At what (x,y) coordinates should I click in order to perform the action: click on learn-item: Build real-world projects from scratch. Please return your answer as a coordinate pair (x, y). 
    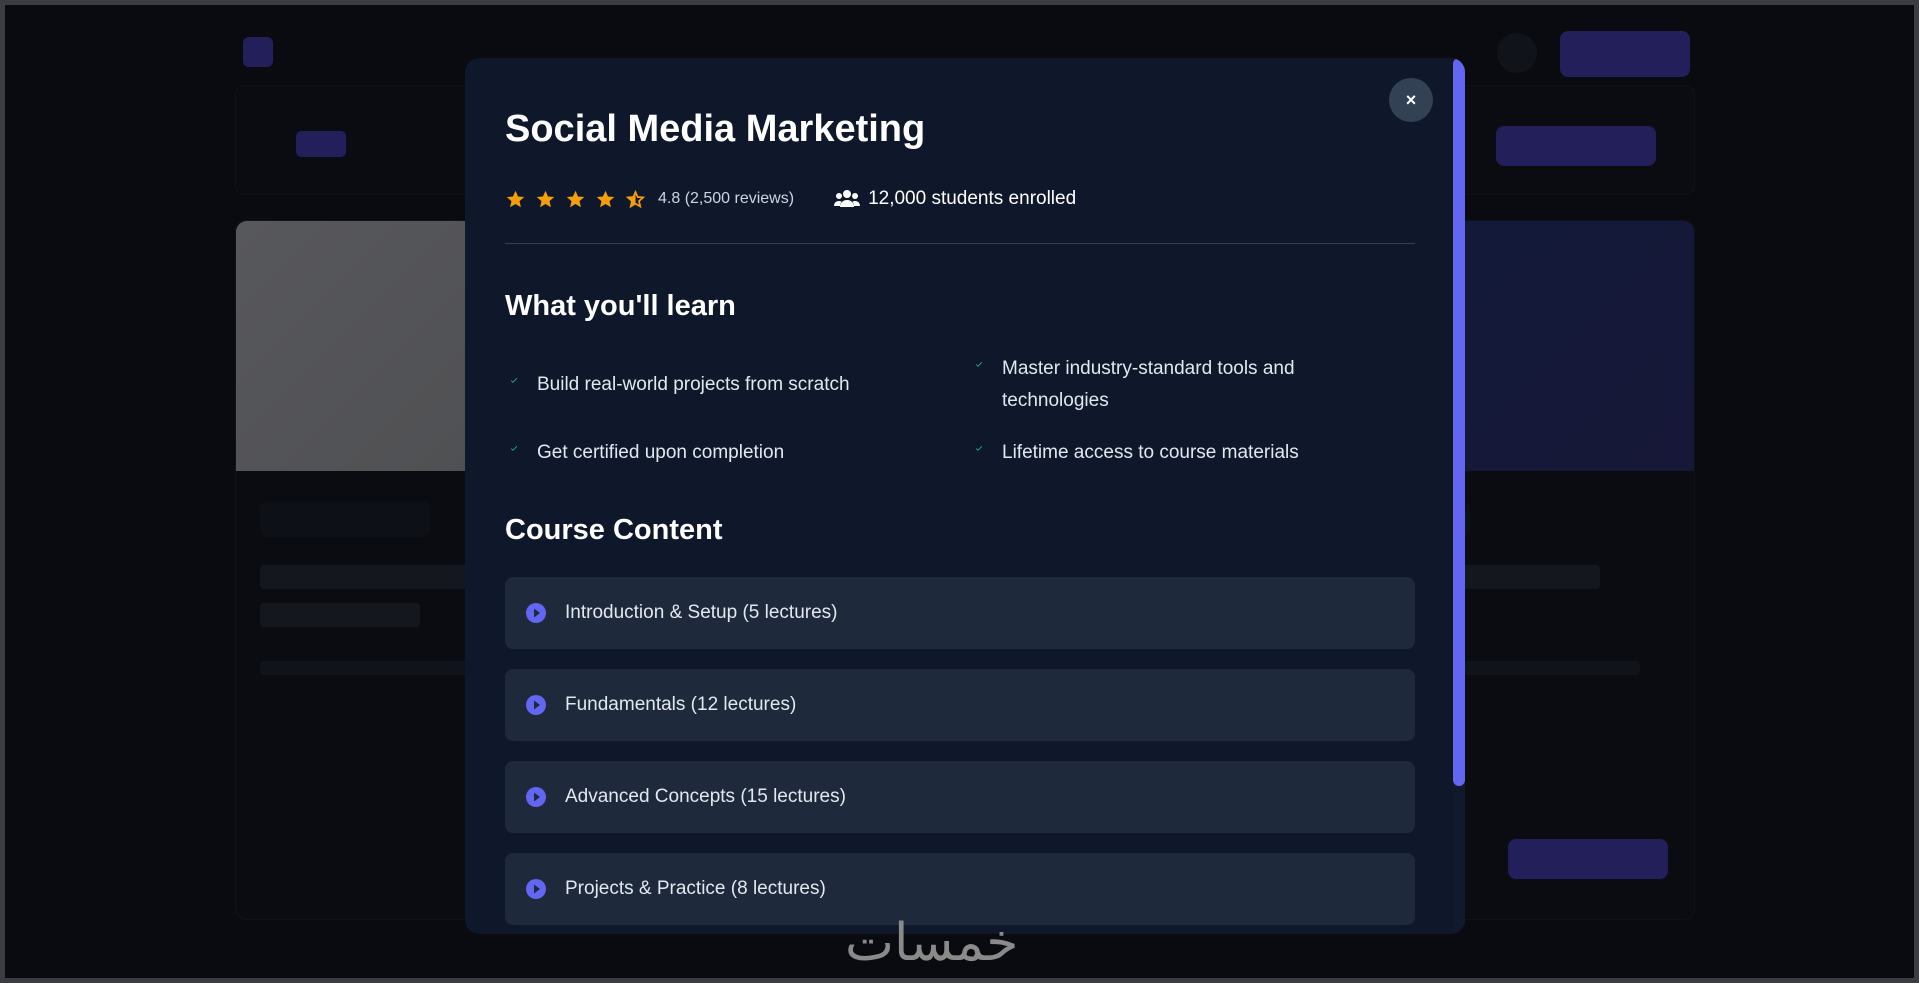
    Looking at the image, I should click on (691, 385).